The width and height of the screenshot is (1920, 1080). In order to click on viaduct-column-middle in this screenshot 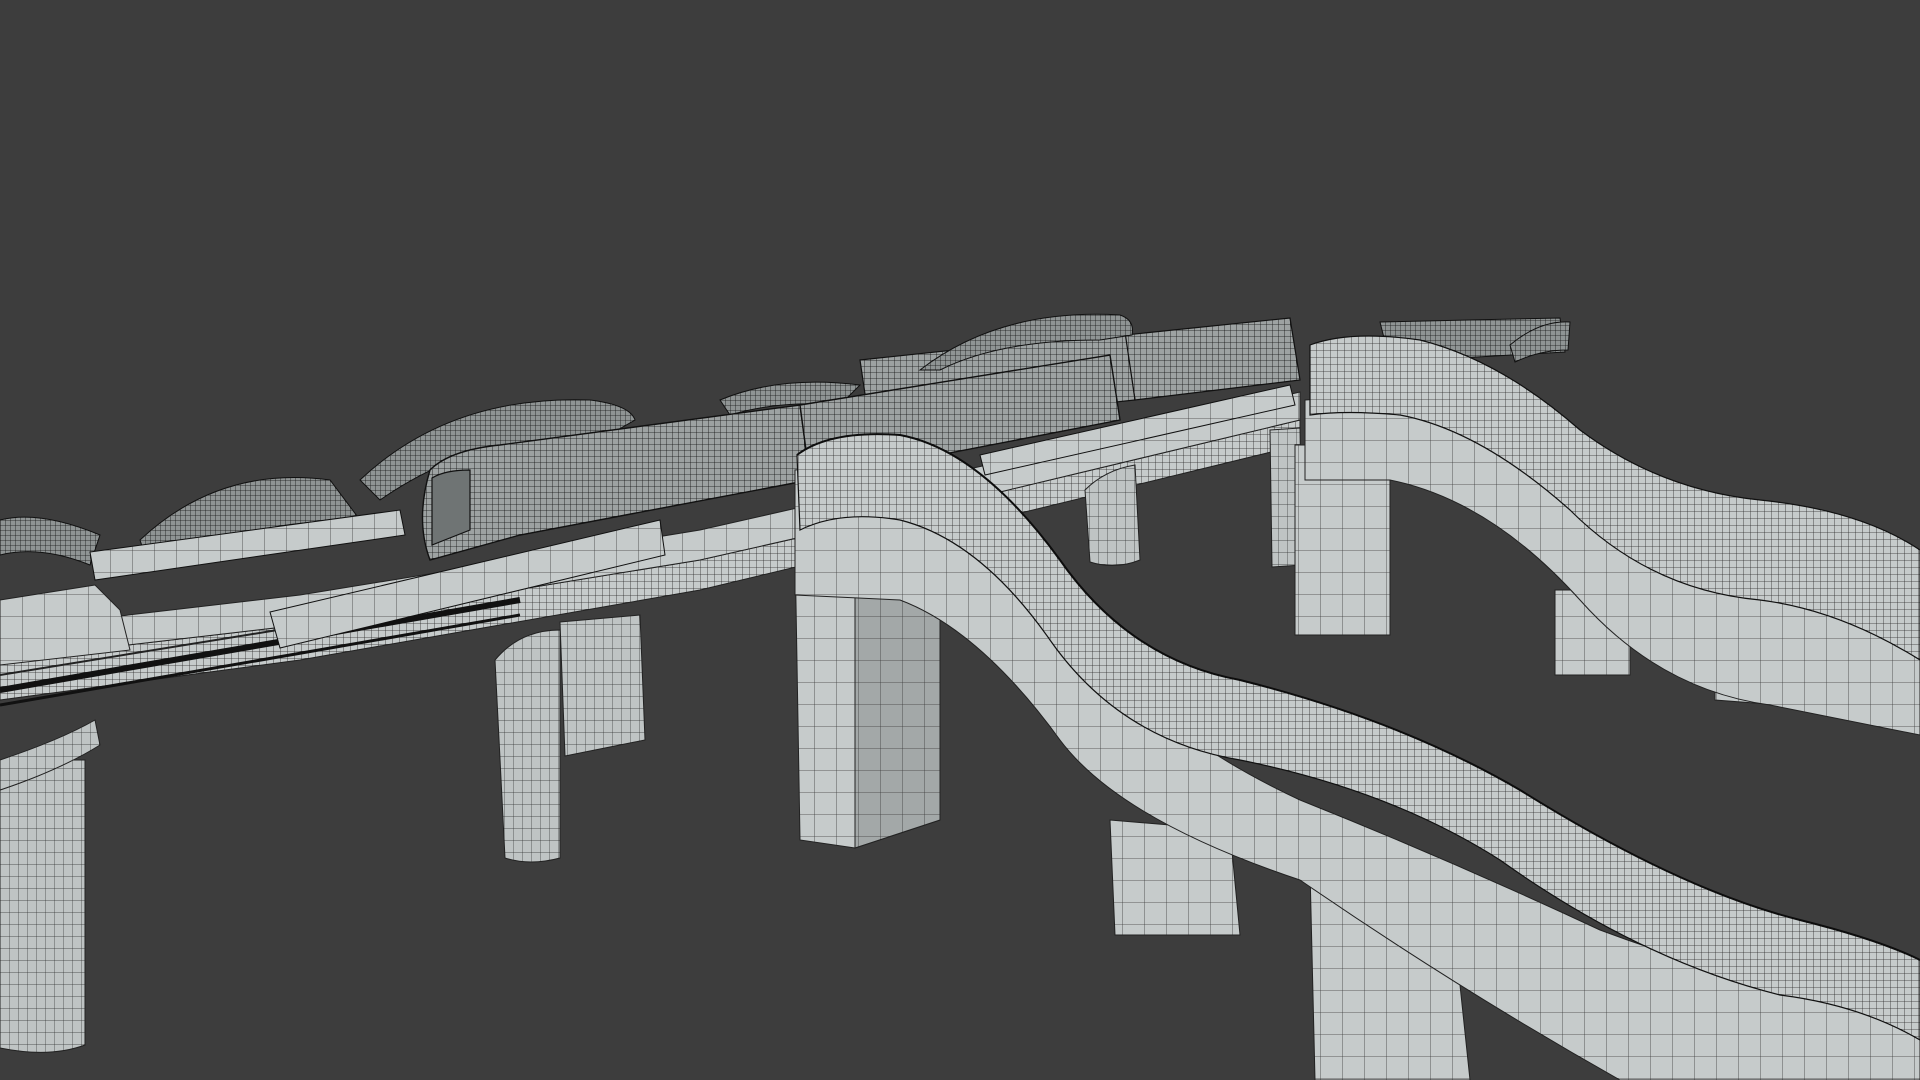, I will do `click(570, 738)`.